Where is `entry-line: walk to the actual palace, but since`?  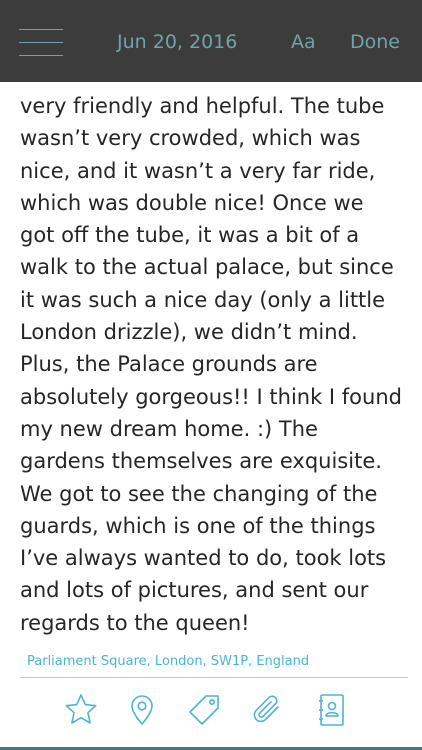
entry-line: walk to the actual palace, but since is located at coordinates (207, 267).